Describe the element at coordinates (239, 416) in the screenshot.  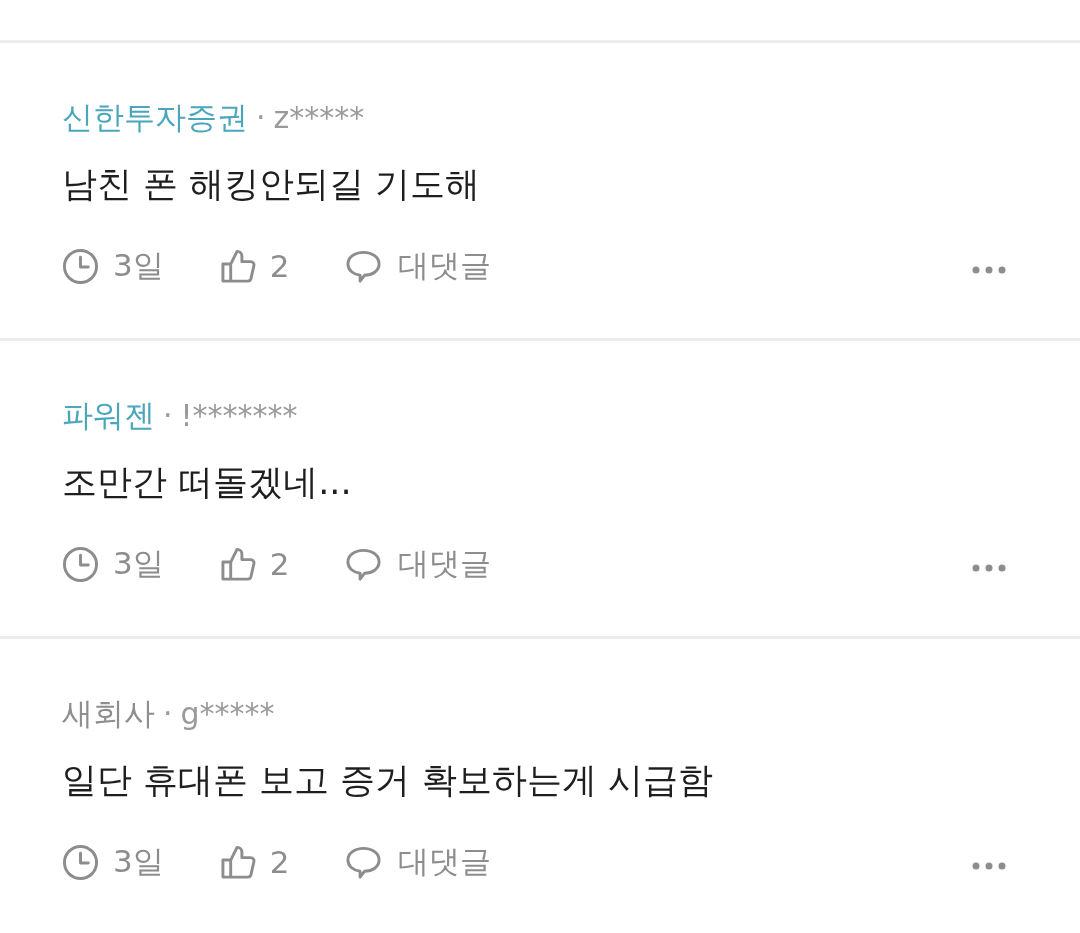
I see `author-id: !*******` at that location.